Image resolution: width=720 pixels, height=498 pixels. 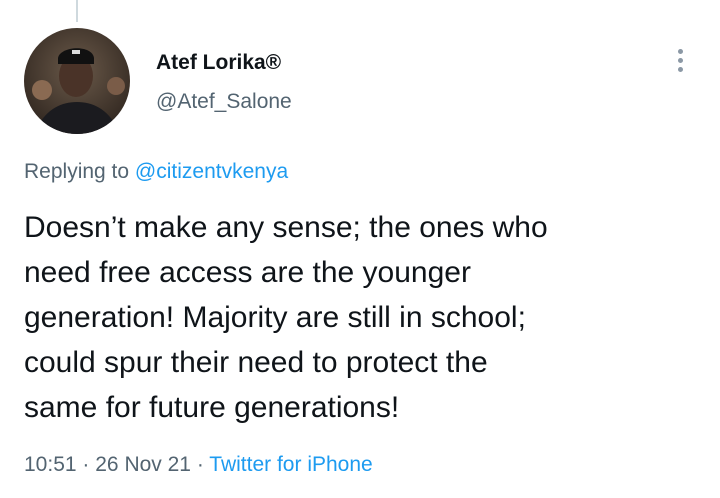 I want to click on avatar, so click(x=77, y=81).